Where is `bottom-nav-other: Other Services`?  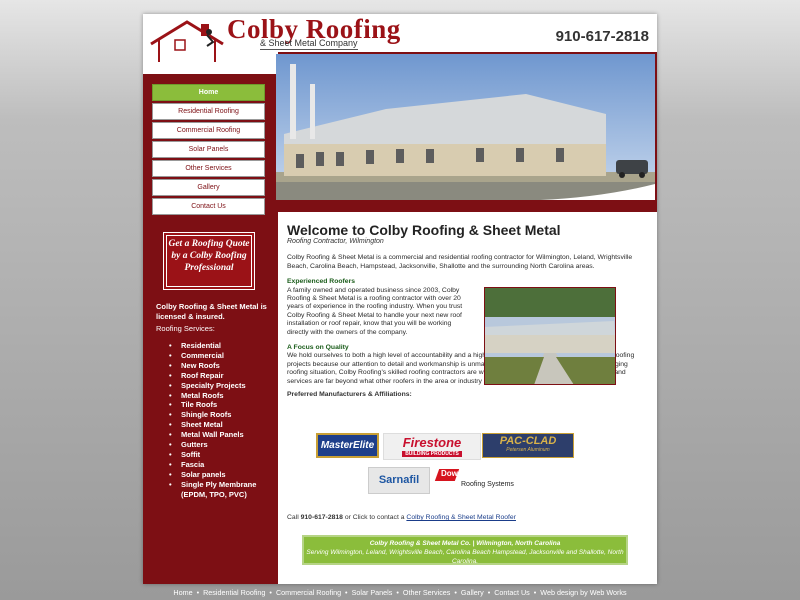
bottom-nav-other: Other Services is located at coordinates (427, 592).